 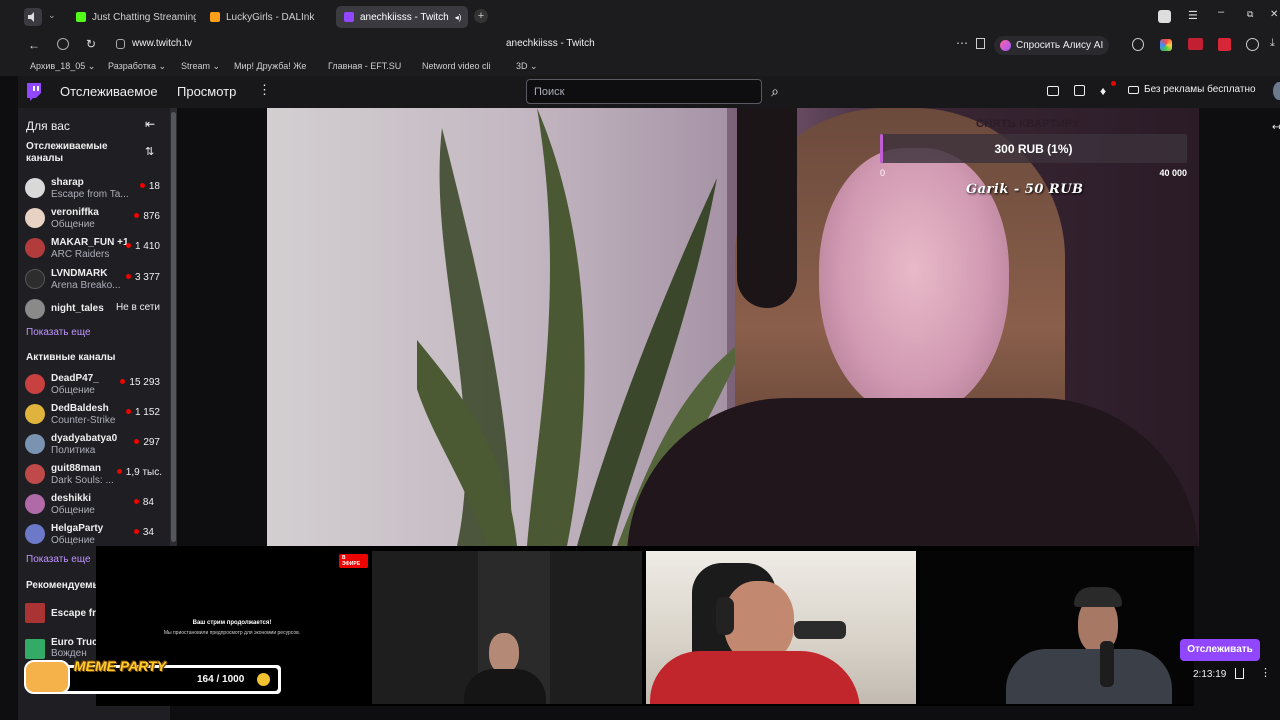 What do you see at coordinates (527, 66) in the screenshot?
I see `bookmark-folder: 3D ⌄` at bounding box center [527, 66].